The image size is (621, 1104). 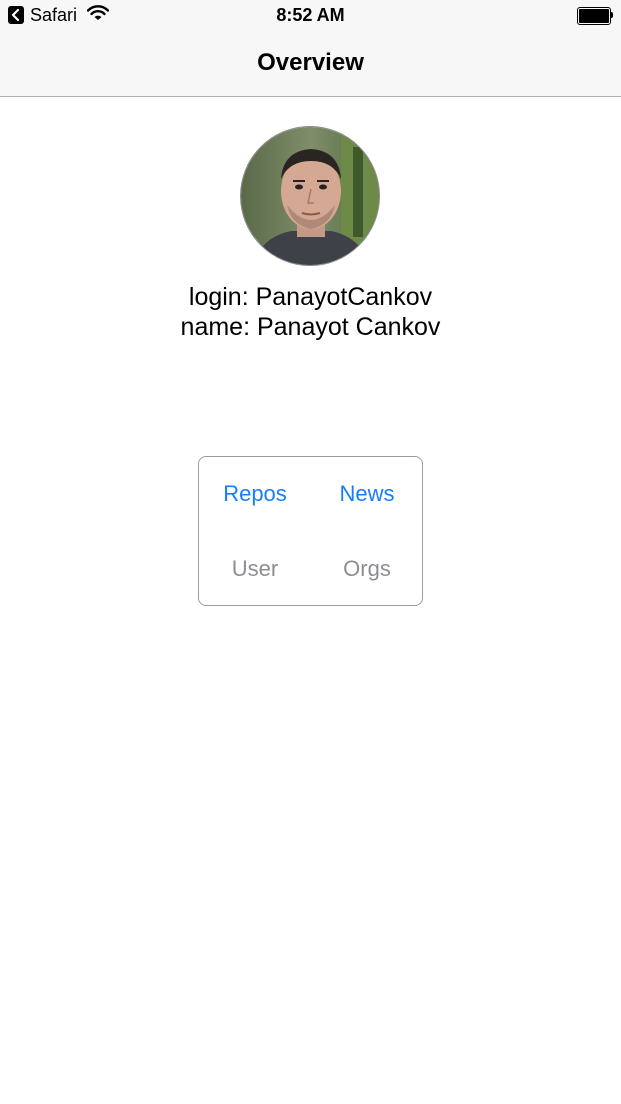 I want to click on login-label: login: PanayotCankov, so click(x=310, y=297).